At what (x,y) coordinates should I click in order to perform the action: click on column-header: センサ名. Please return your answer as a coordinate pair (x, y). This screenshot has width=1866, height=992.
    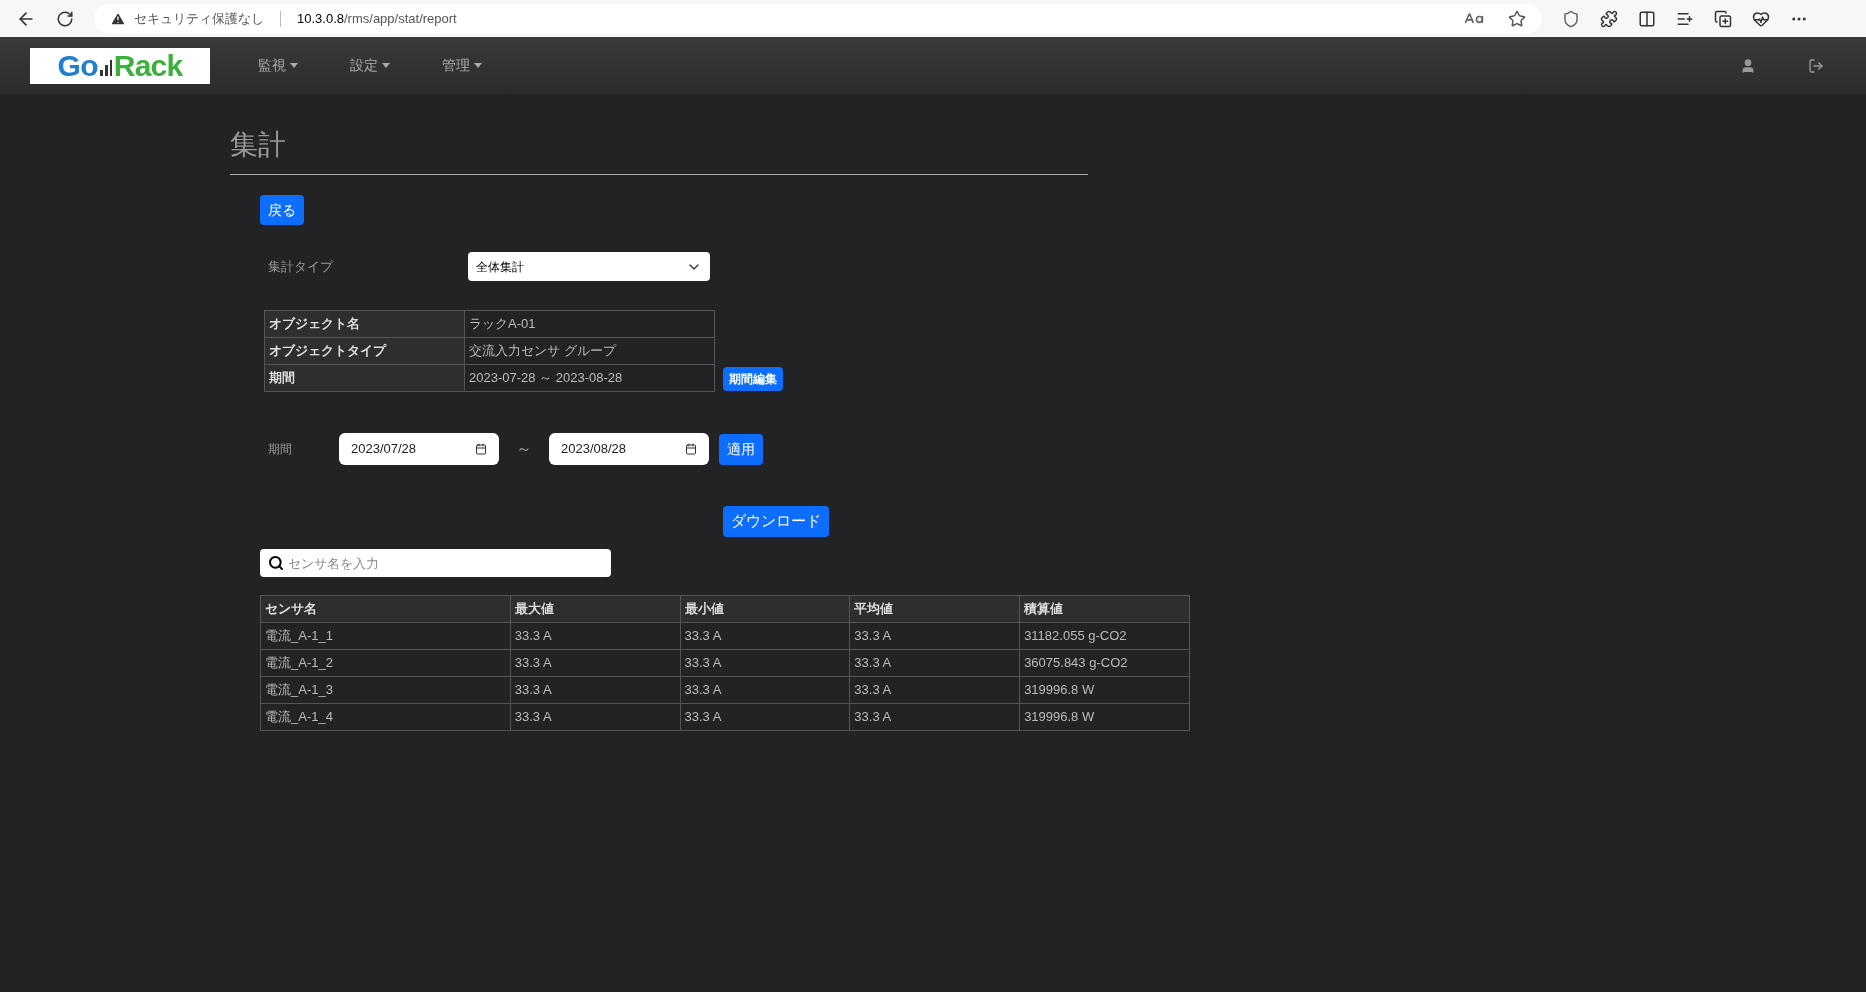
    Looking at the image, I should click on (385, 609).